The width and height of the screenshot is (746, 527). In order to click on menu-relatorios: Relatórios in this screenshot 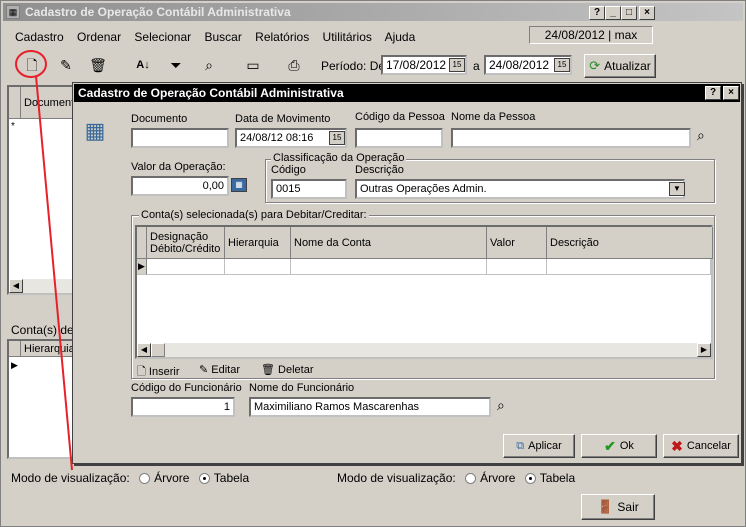, I will do `click(282, 37)`.